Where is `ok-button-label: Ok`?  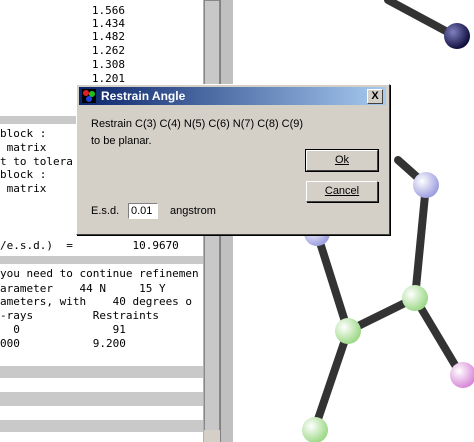 ok-button-label: Ok is located at coordinates (342, 160).